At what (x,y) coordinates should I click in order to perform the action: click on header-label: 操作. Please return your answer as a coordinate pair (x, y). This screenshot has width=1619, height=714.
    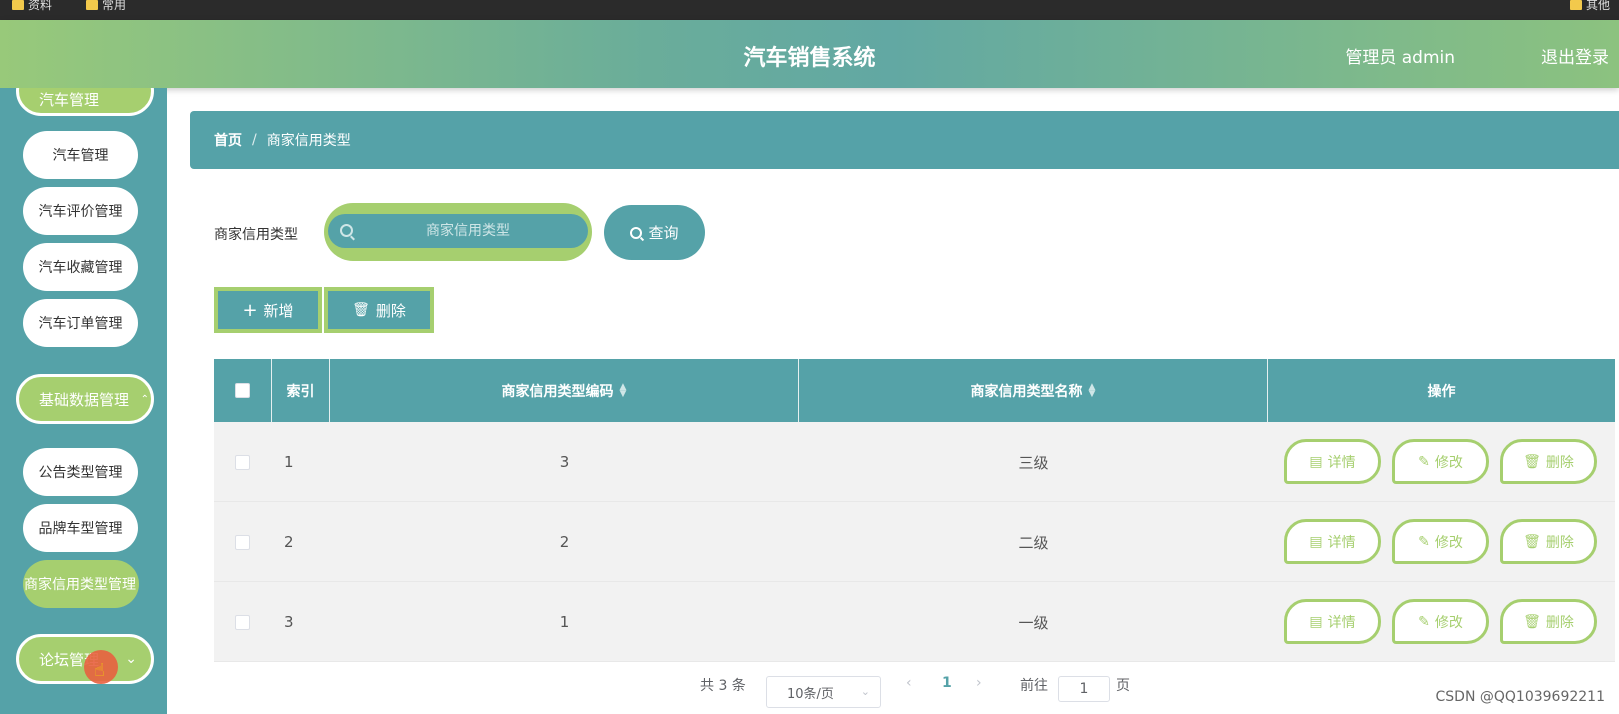
    Looking at the image, I should click on (1441, 391).